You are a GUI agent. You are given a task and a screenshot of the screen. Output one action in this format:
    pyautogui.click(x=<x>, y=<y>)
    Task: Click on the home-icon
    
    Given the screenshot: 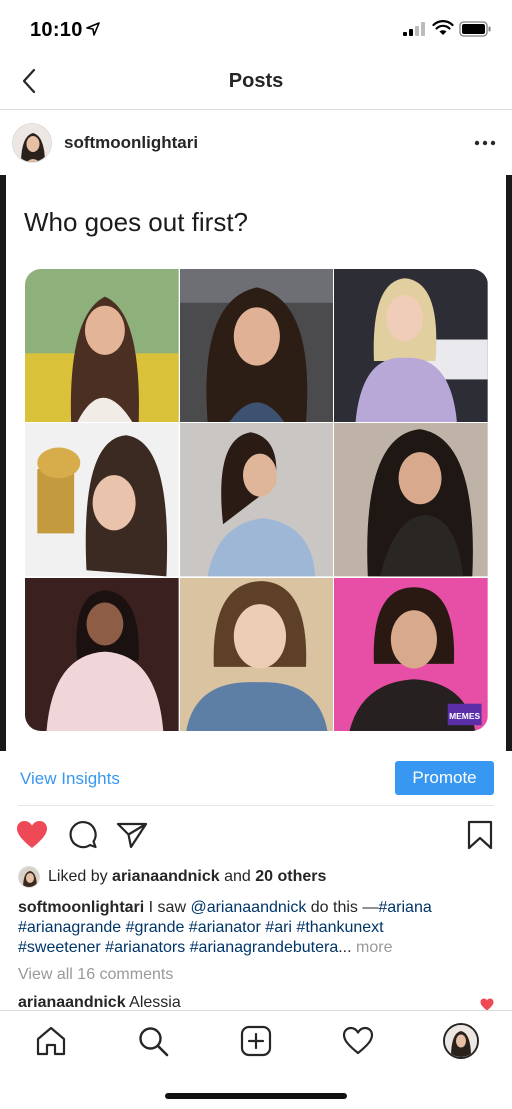 What is the action you would take?
    pyautogui.click(x=51, y=1041)
    